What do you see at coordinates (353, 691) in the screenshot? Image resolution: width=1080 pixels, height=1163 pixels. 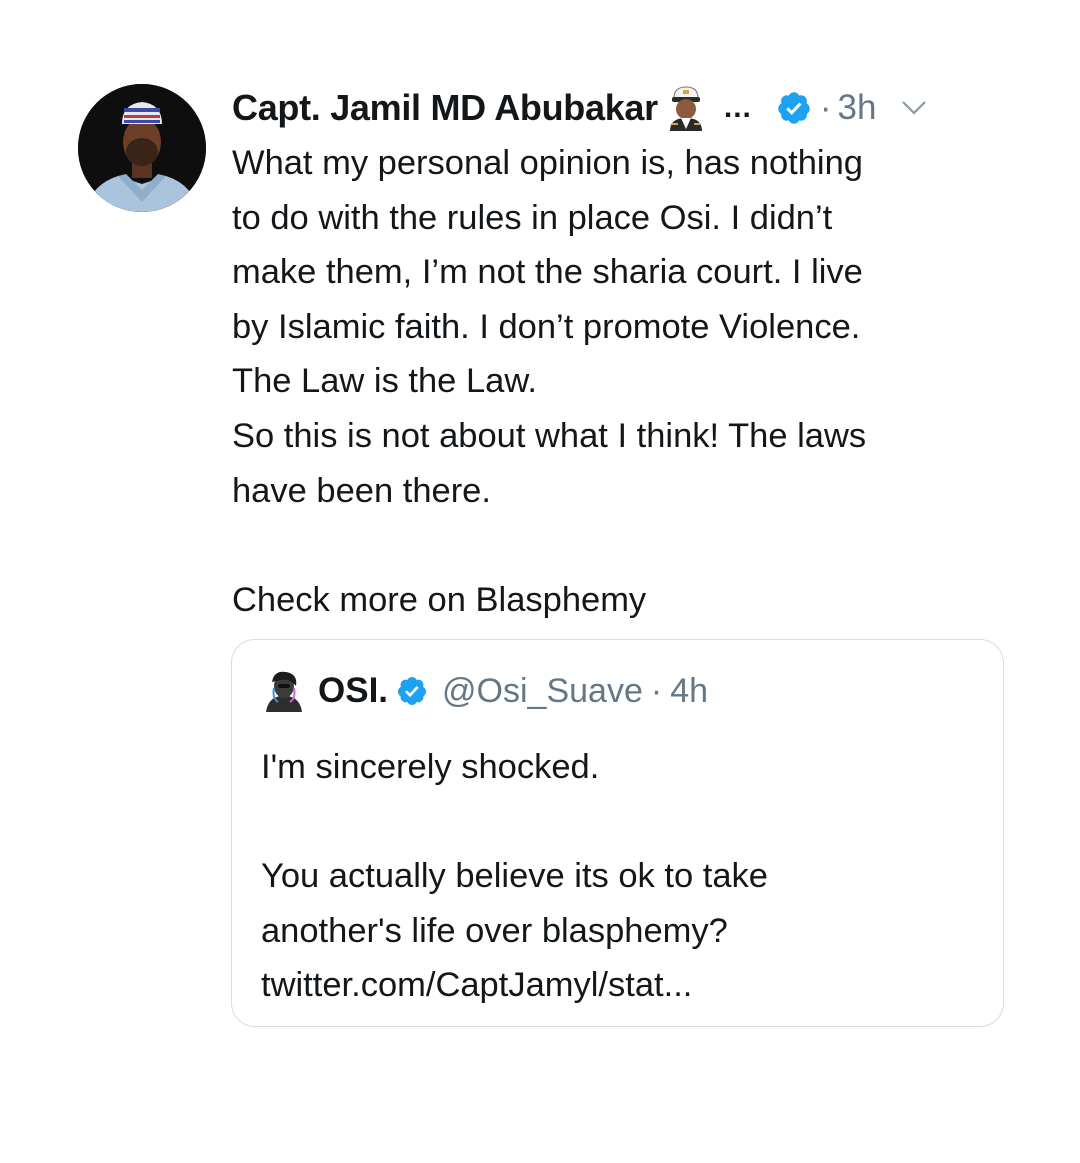 I see `quoted-author-name: OSI.` at bounding box center [353, 691].